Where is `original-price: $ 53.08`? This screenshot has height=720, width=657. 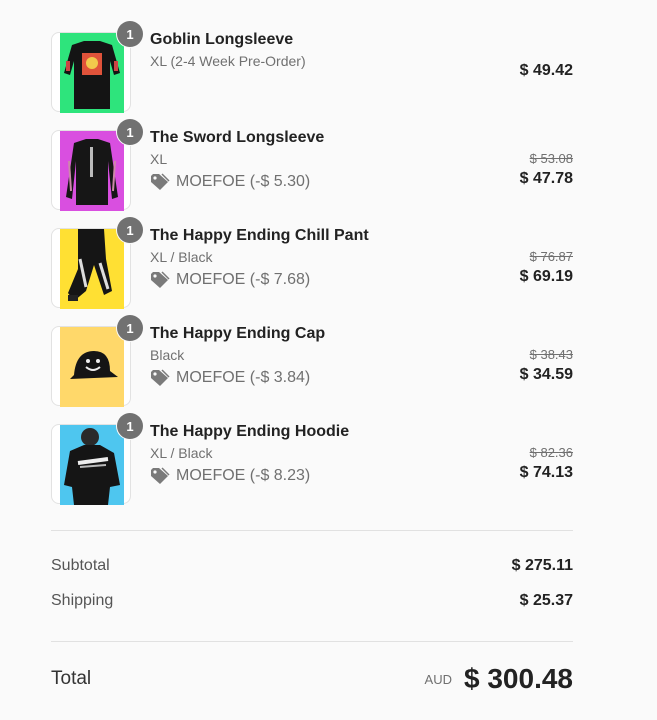
original-price: $ 53.08 is located at coordinates (551, 158).